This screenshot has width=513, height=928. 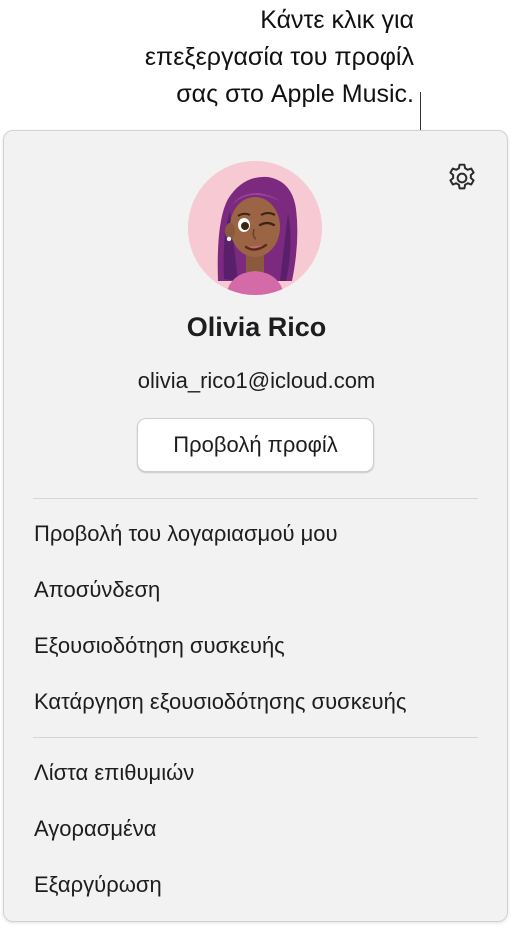 I want to click on menu-item-sign-out: Αποσύνδεση, so click(x=97, y=590).